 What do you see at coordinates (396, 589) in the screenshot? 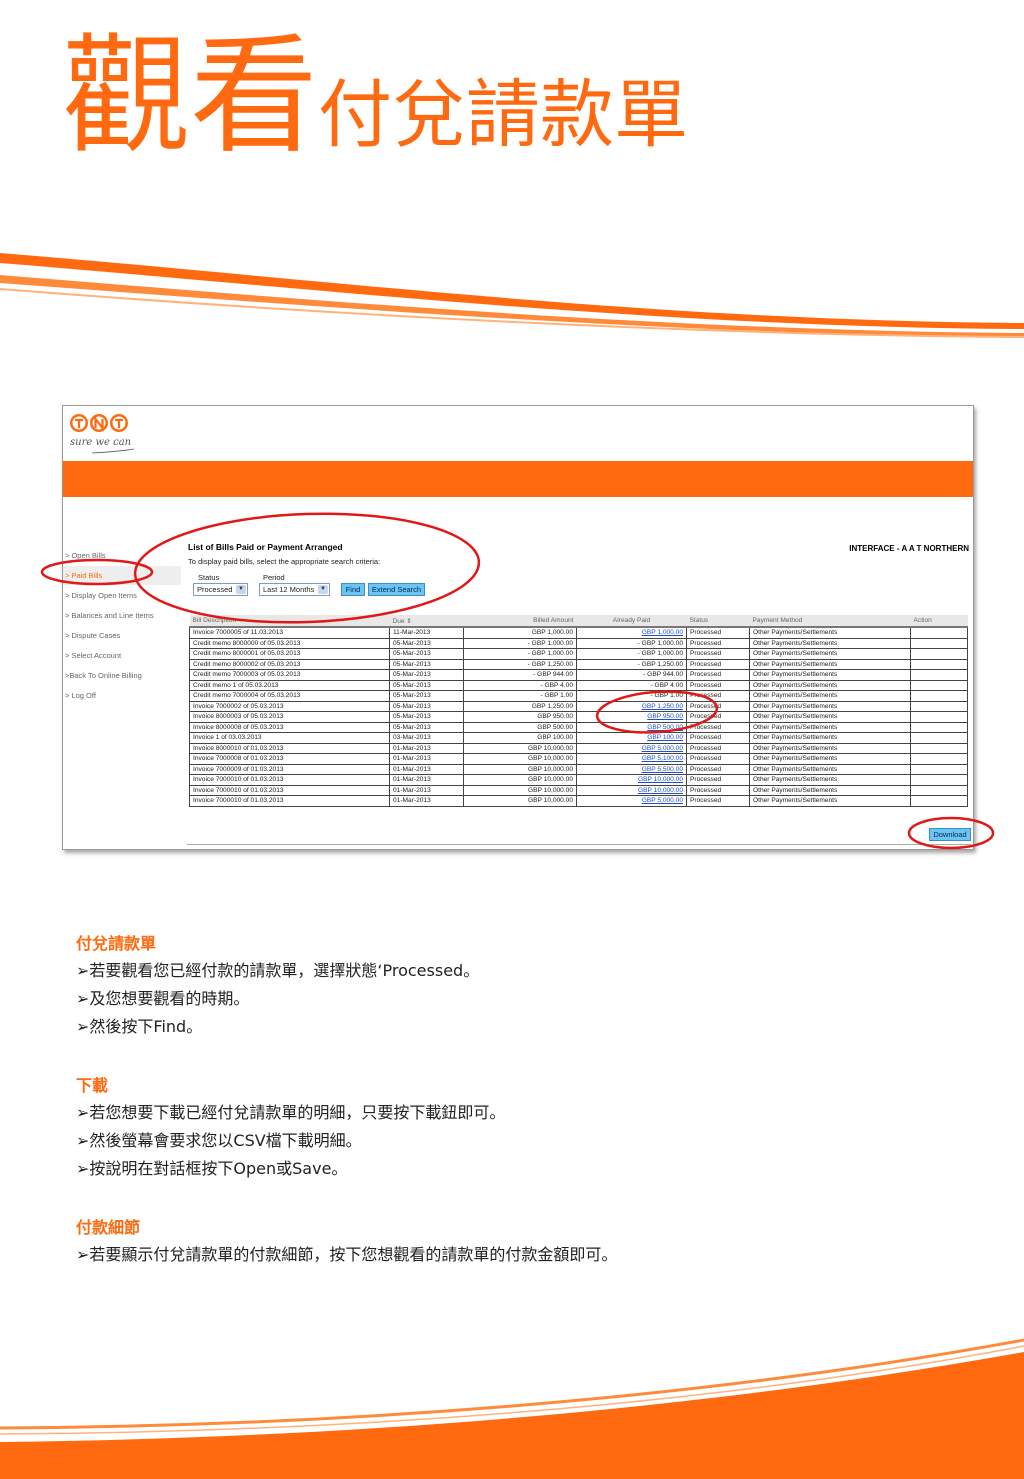
I see `extend-search-button: Extend Search` at bounding box center [396, 589].